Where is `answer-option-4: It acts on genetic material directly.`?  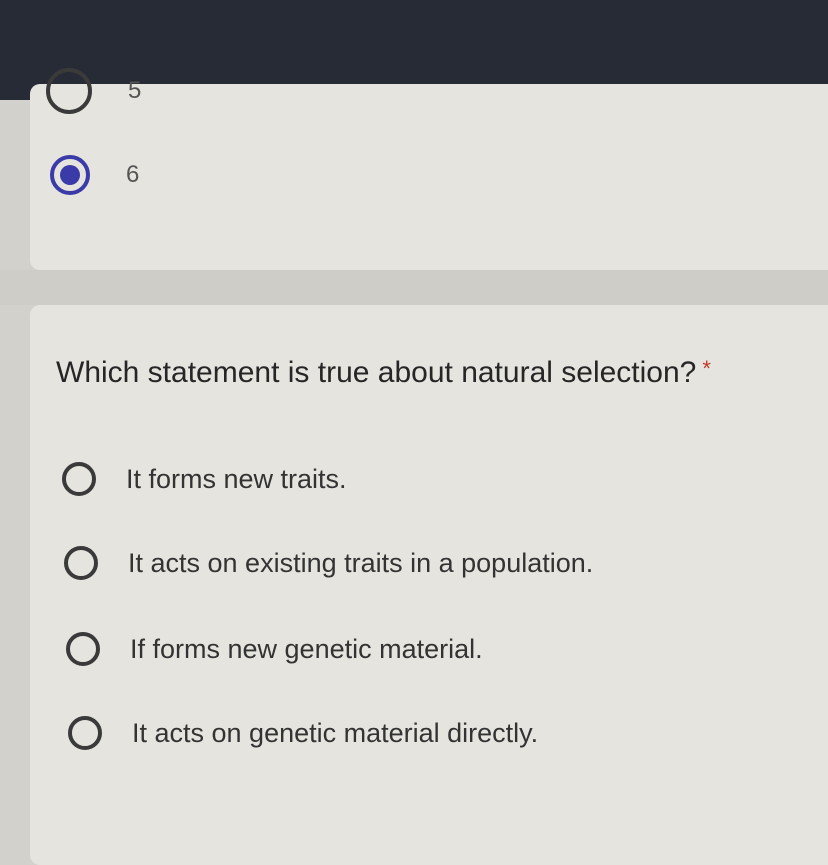 answer-option-4: It acts on genetic material directly. is located at coordinates (303, 733).